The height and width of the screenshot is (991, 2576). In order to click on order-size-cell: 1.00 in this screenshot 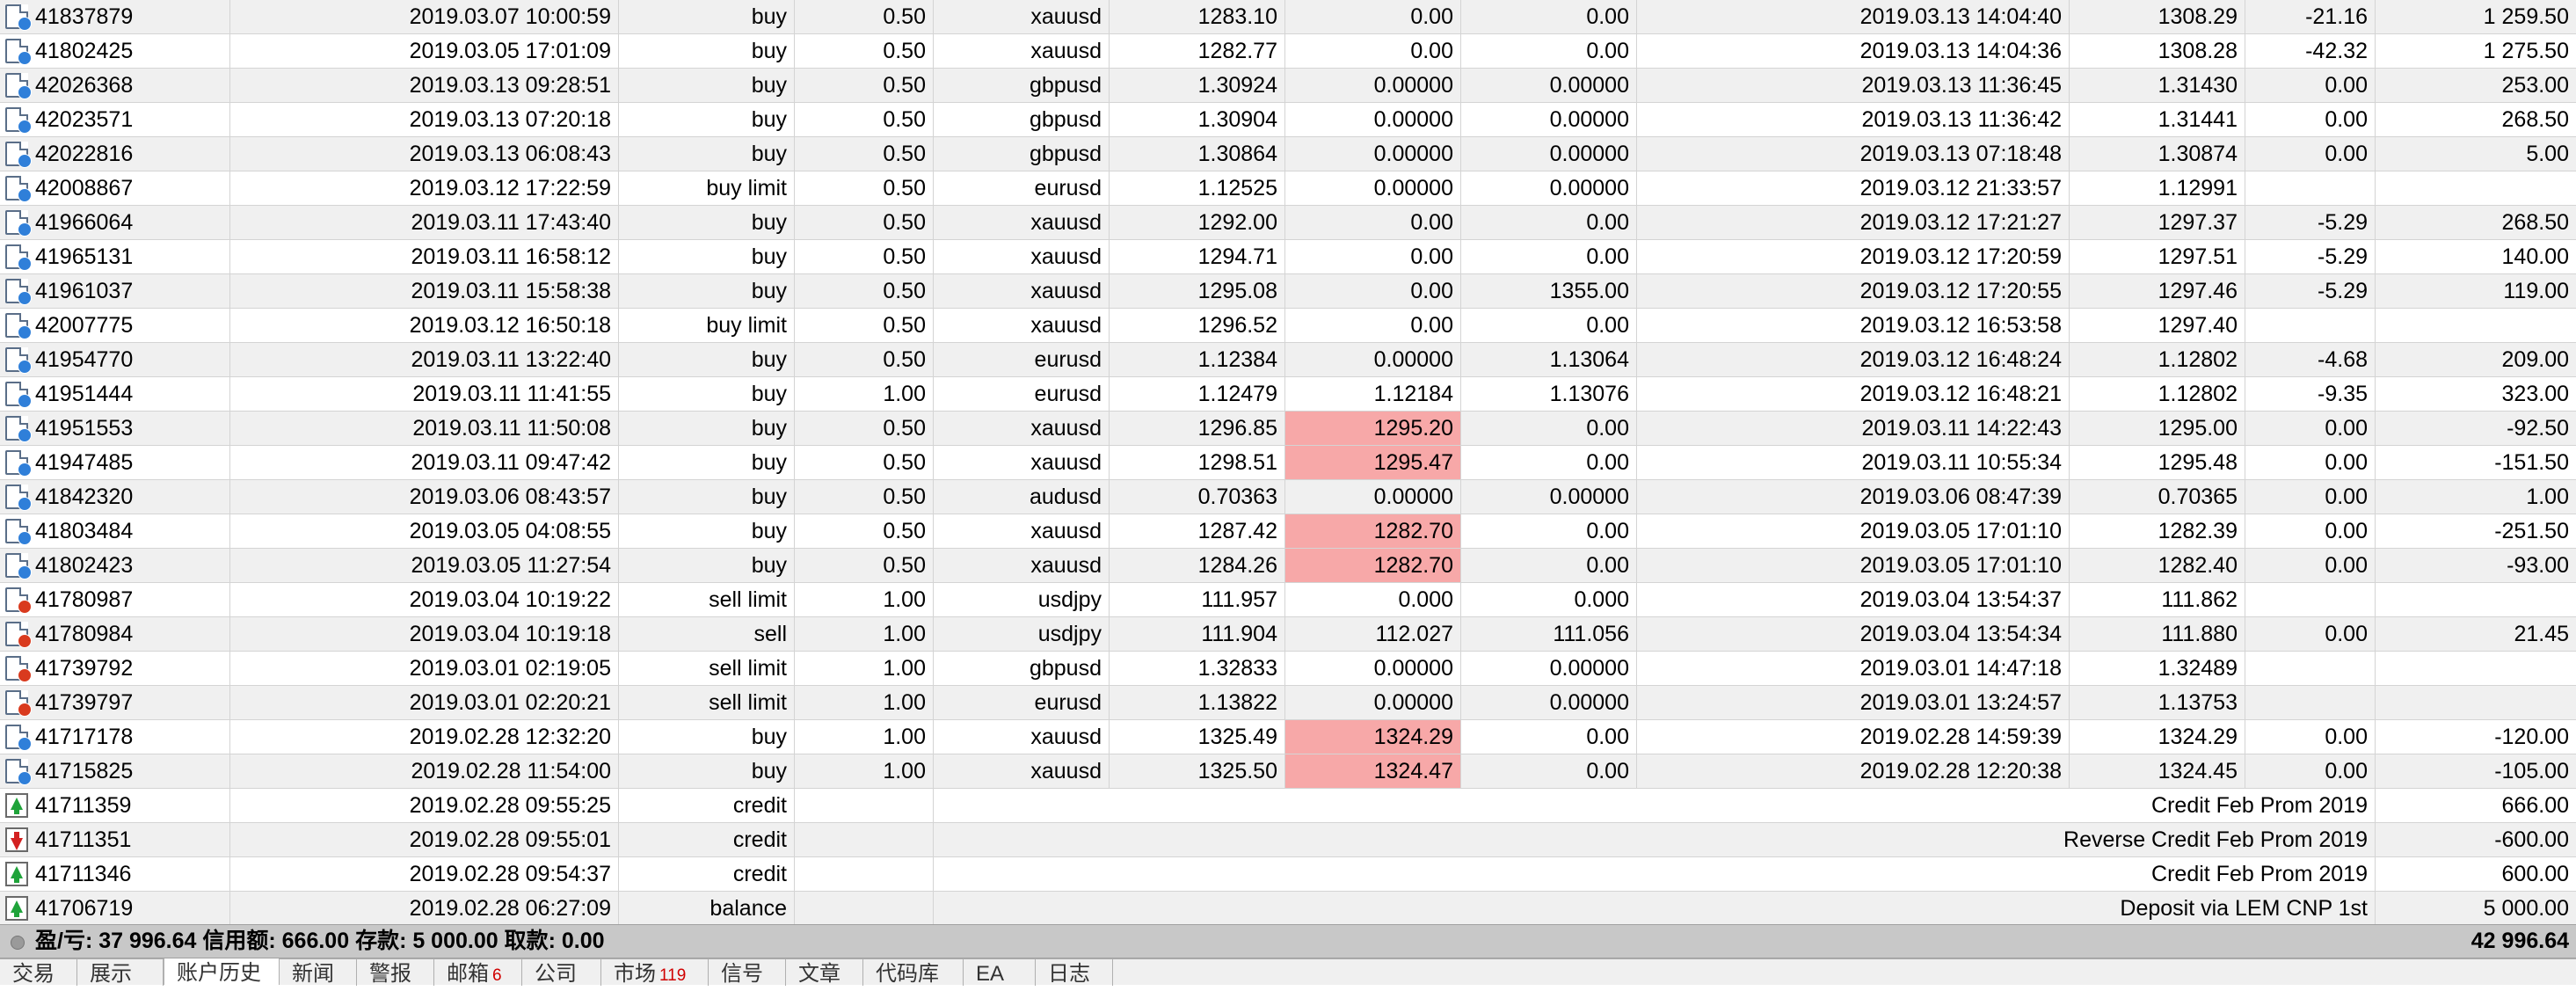, I will do `click(864, 737)`.